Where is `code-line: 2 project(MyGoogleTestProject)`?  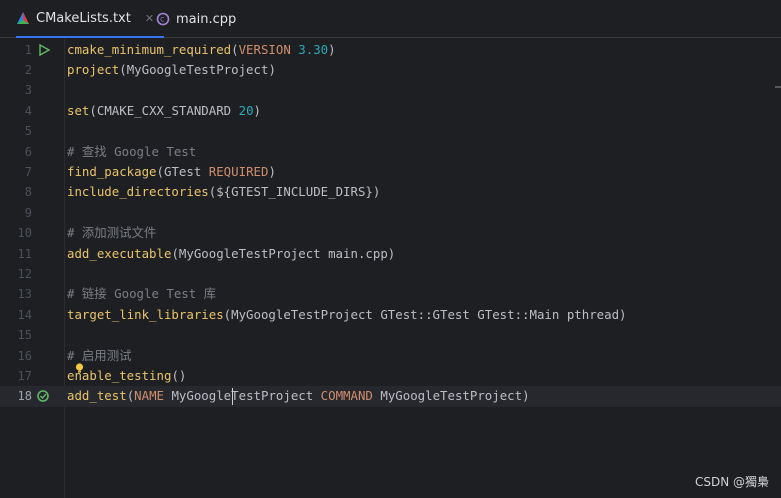
code-line: 2 project(MyGoogleTestProject) is located at coordinates (390, 70).